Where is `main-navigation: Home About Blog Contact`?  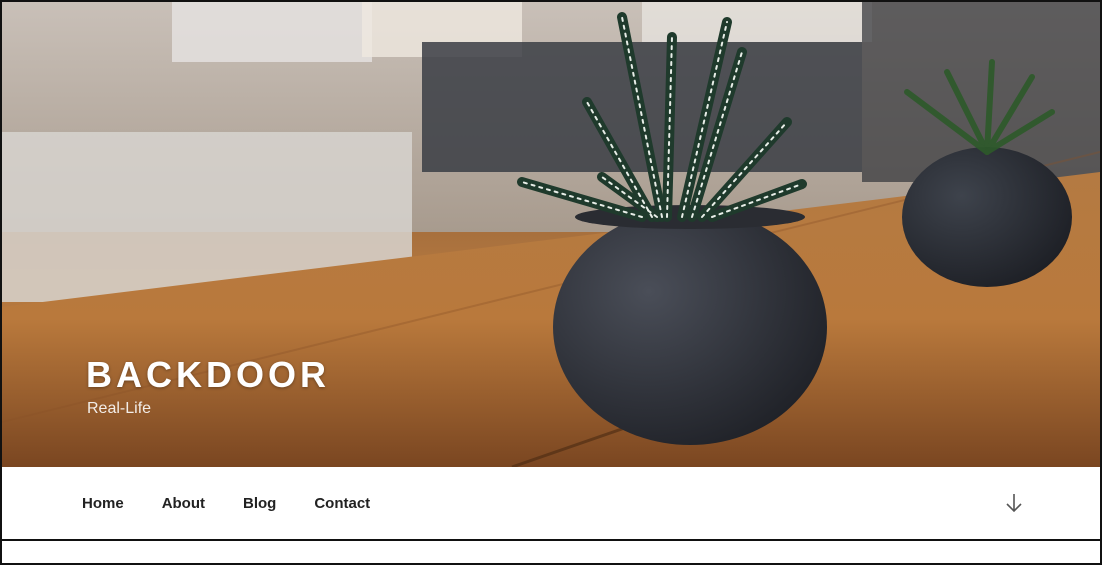
main-navigation: Home About Blog Contact is located at coordinates (551, 504).